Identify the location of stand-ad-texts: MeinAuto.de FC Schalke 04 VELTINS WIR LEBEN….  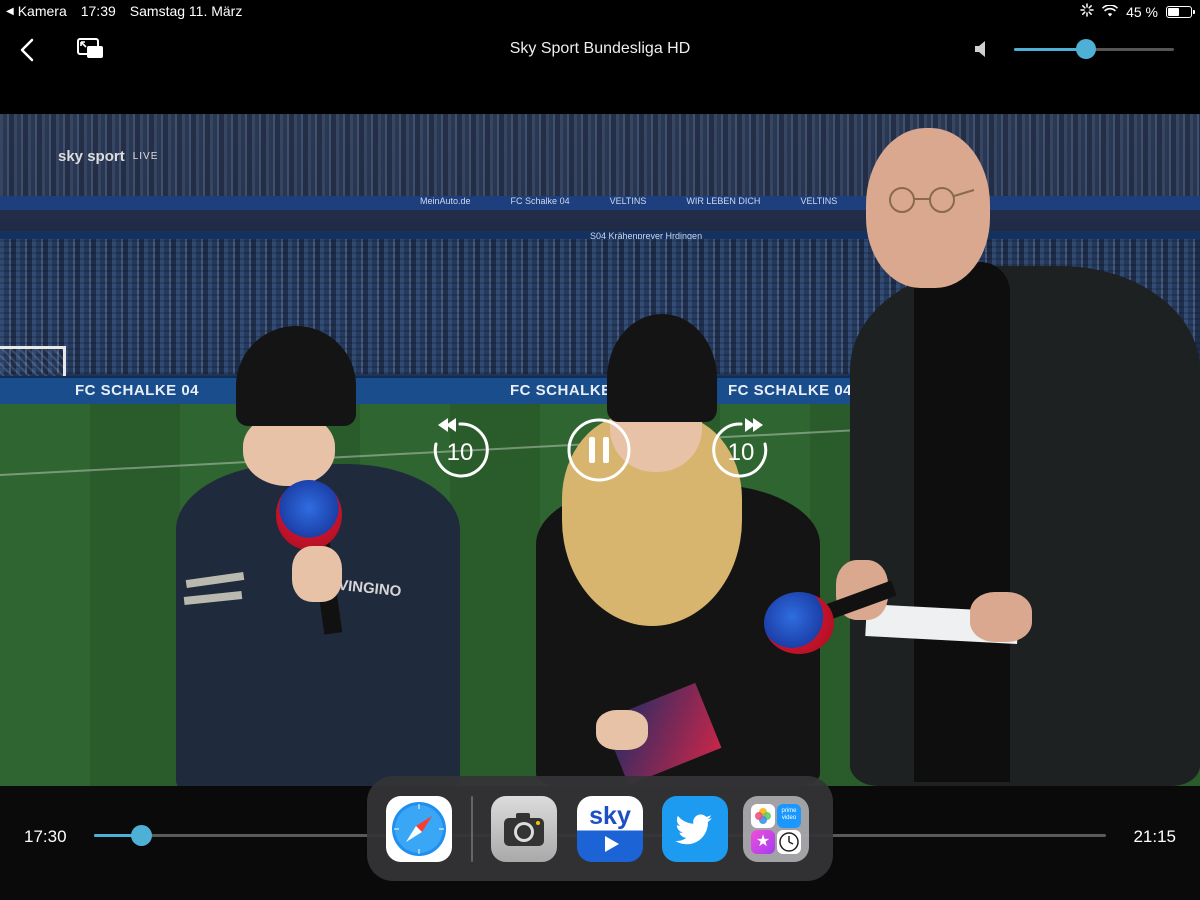
(629, 201).